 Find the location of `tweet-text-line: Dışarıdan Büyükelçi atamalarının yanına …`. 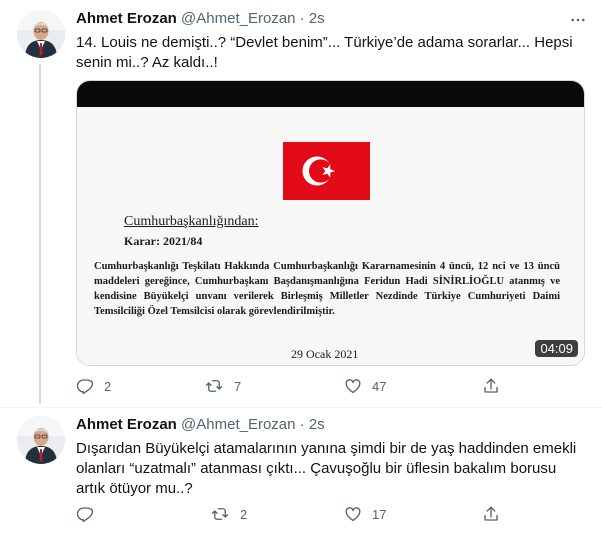

tweet-text-line: Dışarıdan Büyükelçi atamalarının yanına … is located at coordinates (326, 448).